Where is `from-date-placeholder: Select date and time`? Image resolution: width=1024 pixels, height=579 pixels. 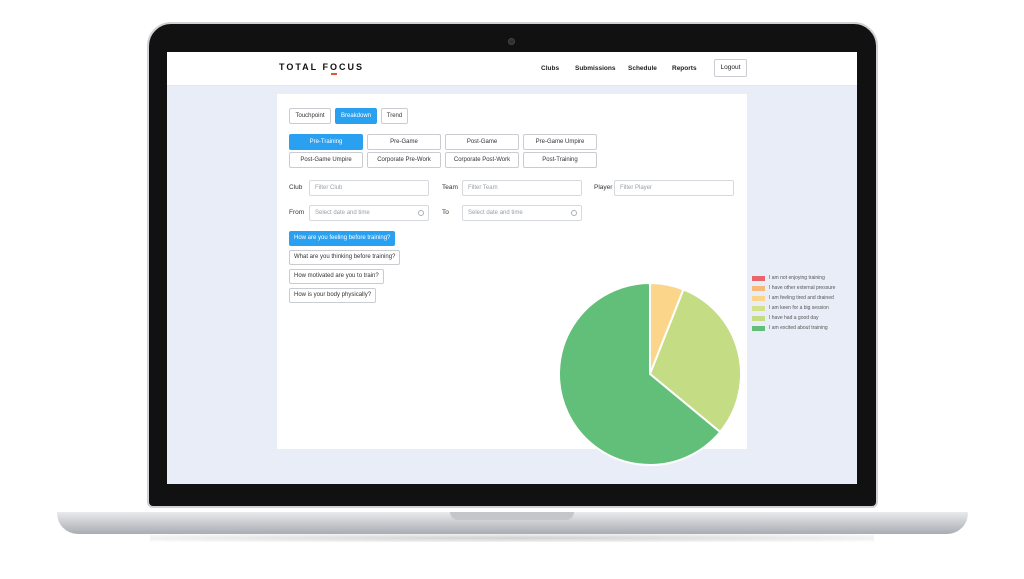 from-date-placeholder: Select date and time is located at coordinates (342, 213).